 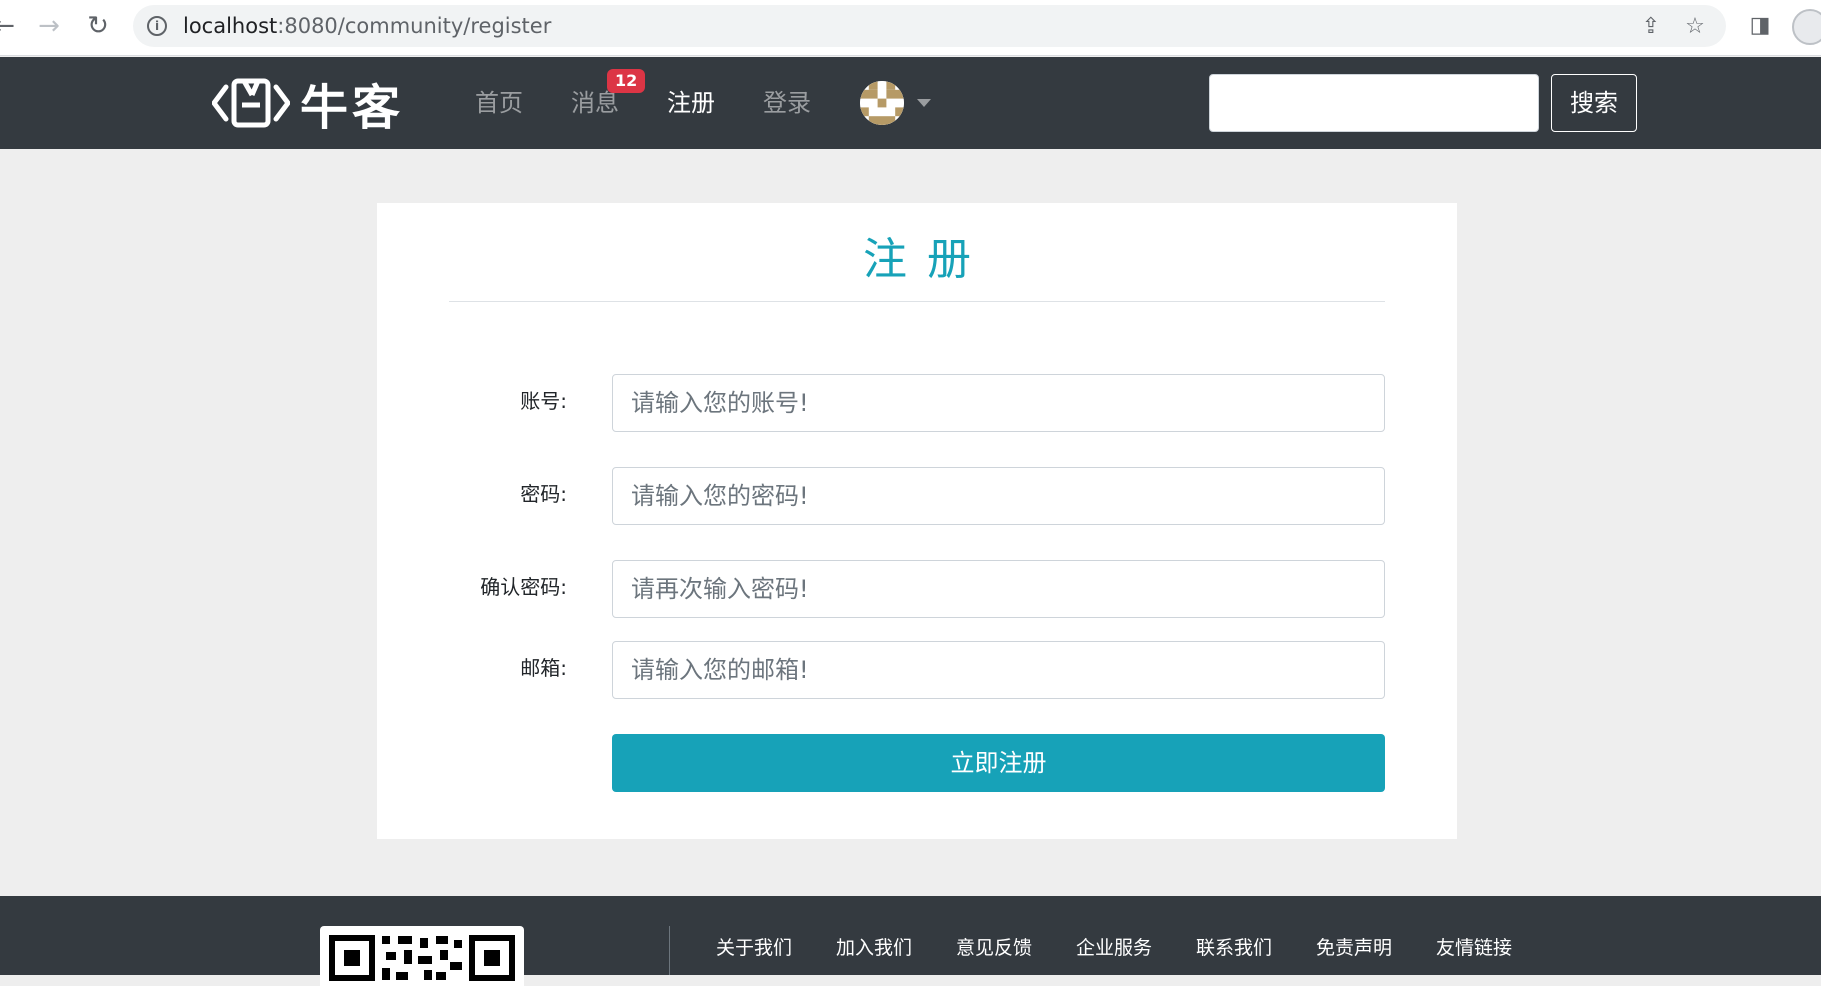 I want to click on site-logo: 牛客, so click(x=308, y=105).